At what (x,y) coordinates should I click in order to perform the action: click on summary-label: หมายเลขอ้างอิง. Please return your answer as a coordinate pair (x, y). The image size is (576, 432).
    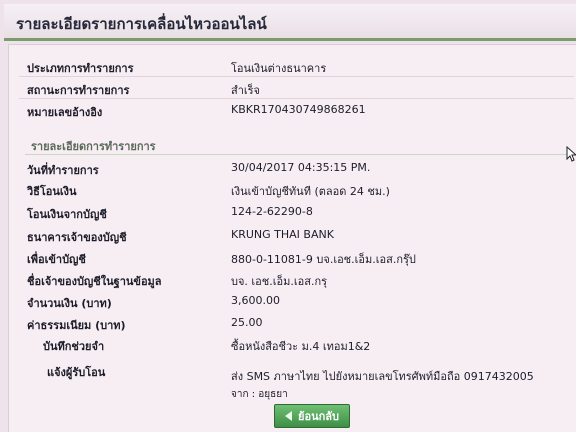
    Looking at the image, I should click on (65, 112).